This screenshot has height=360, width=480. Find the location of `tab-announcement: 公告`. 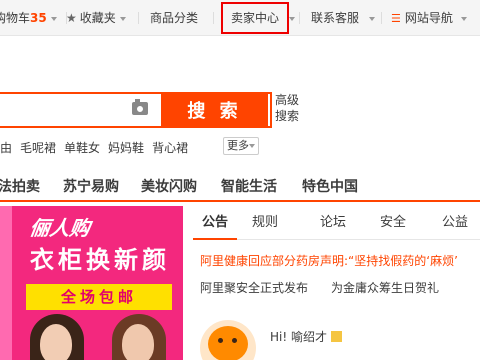

tab-announcement: 公告 is located at coordinates (215, 223).